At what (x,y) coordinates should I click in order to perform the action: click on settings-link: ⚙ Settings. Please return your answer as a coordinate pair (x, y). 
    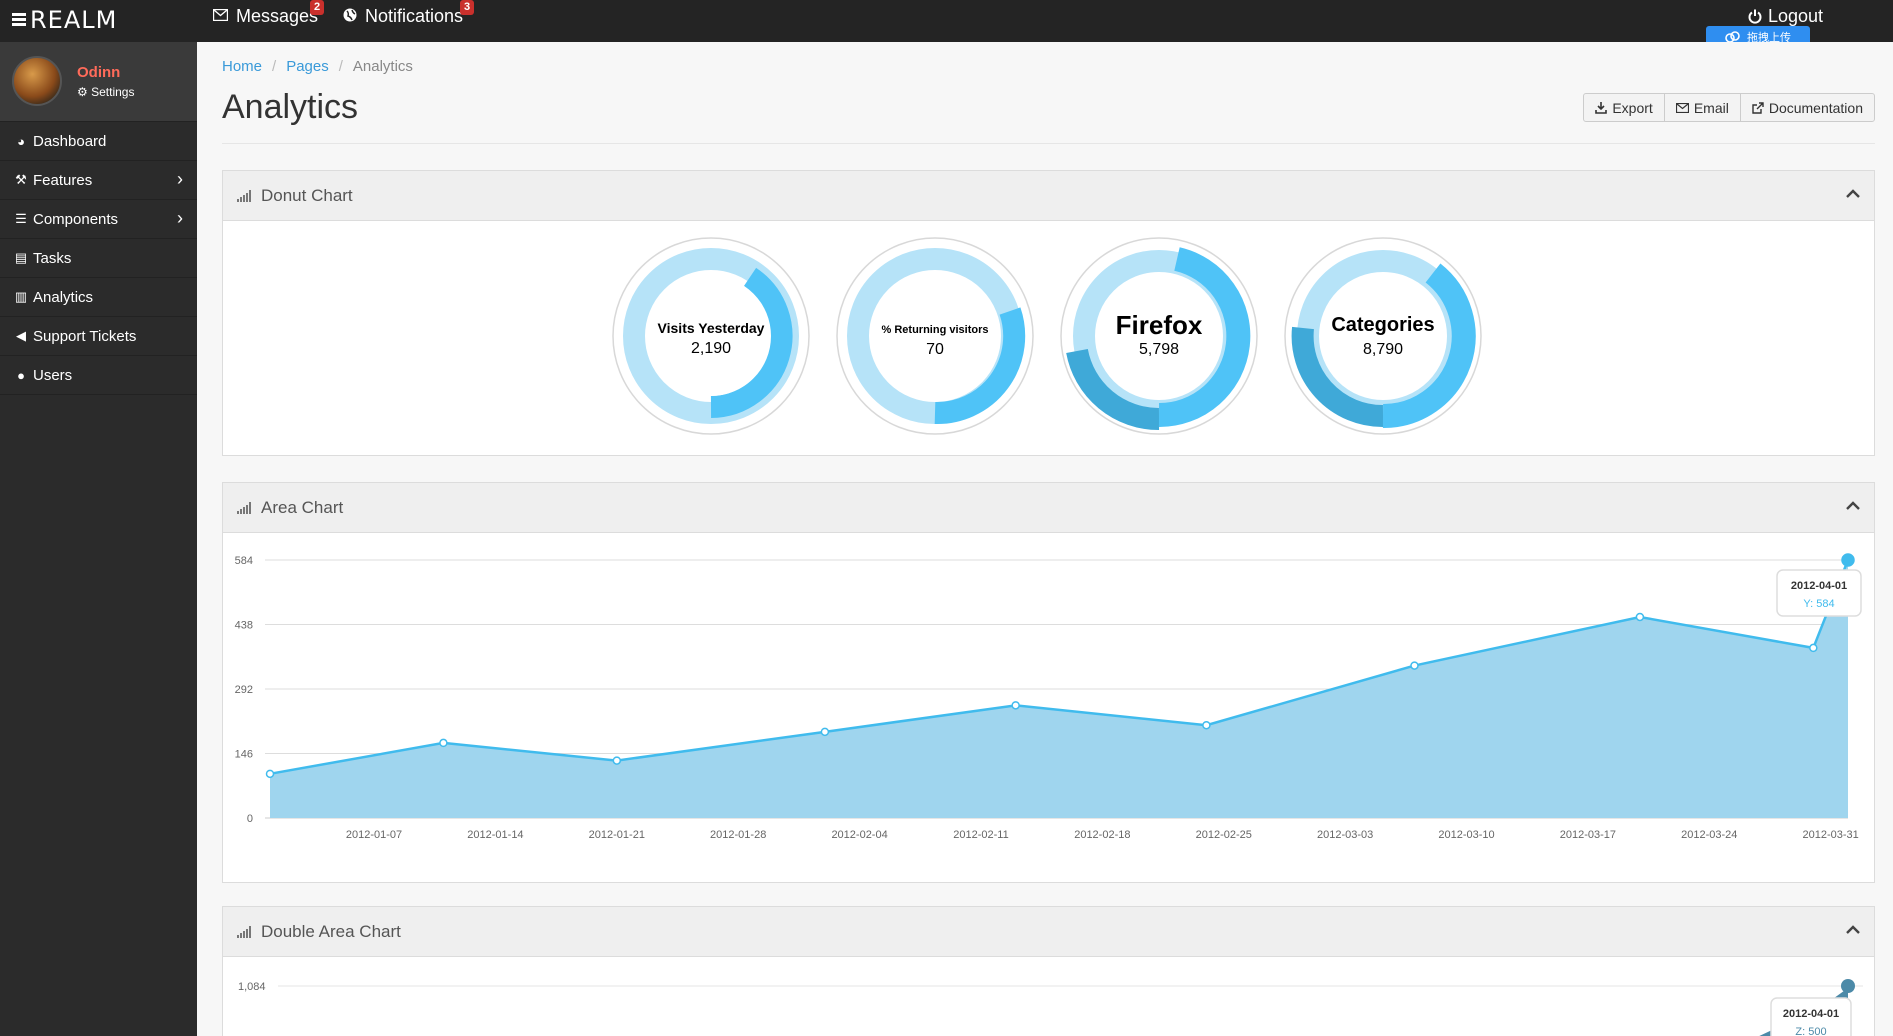
    Looking at the image, I should click on (105, 92).